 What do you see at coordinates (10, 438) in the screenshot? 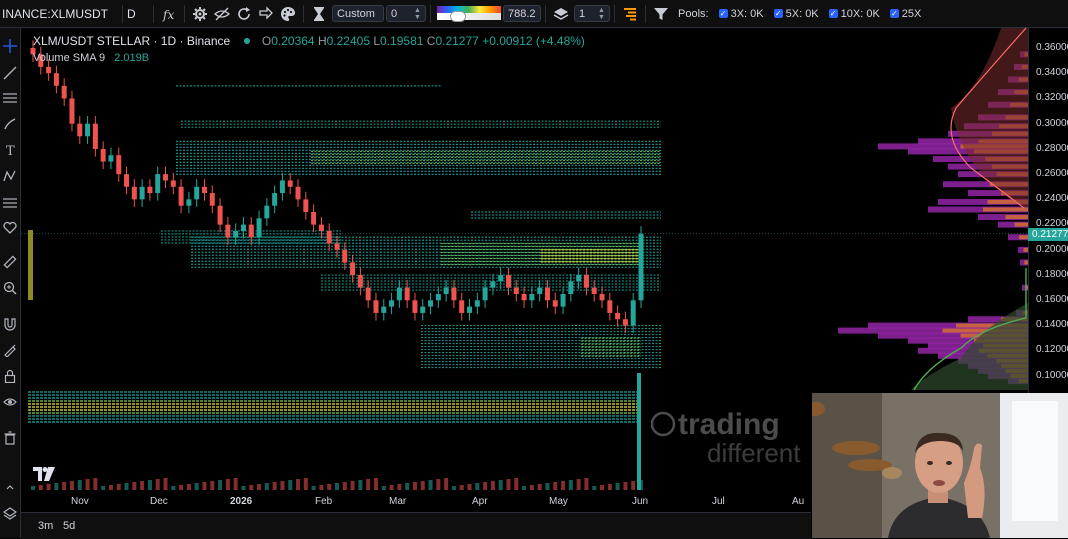
I see `trash-icon` at bounding box center [10, 438].